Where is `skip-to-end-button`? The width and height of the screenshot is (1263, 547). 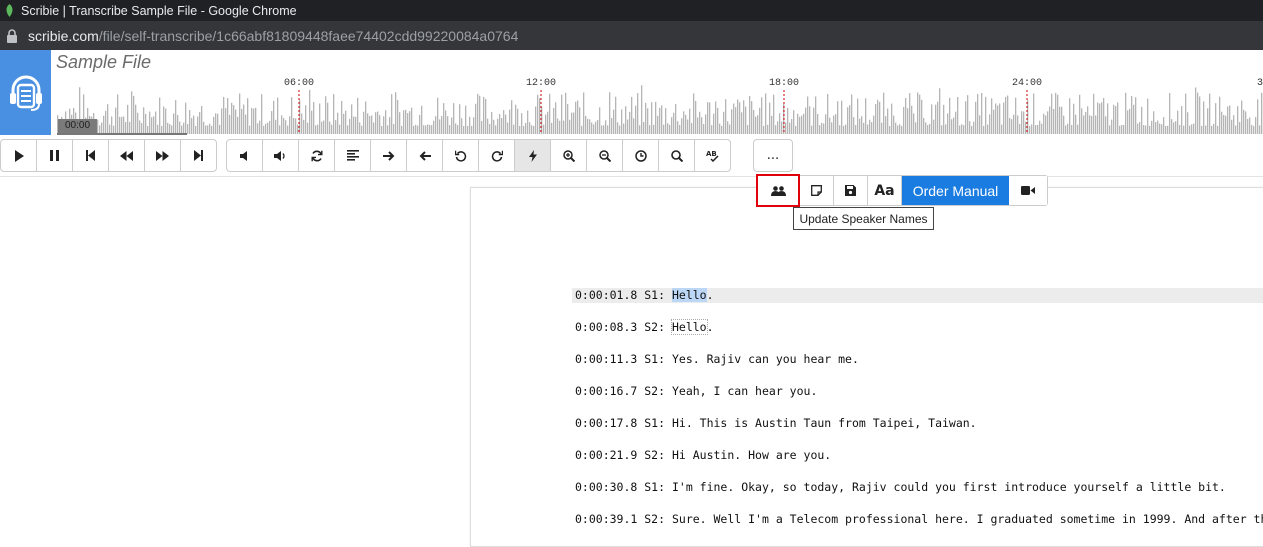 skip-to-end-button is located at coordinates (198, 155).